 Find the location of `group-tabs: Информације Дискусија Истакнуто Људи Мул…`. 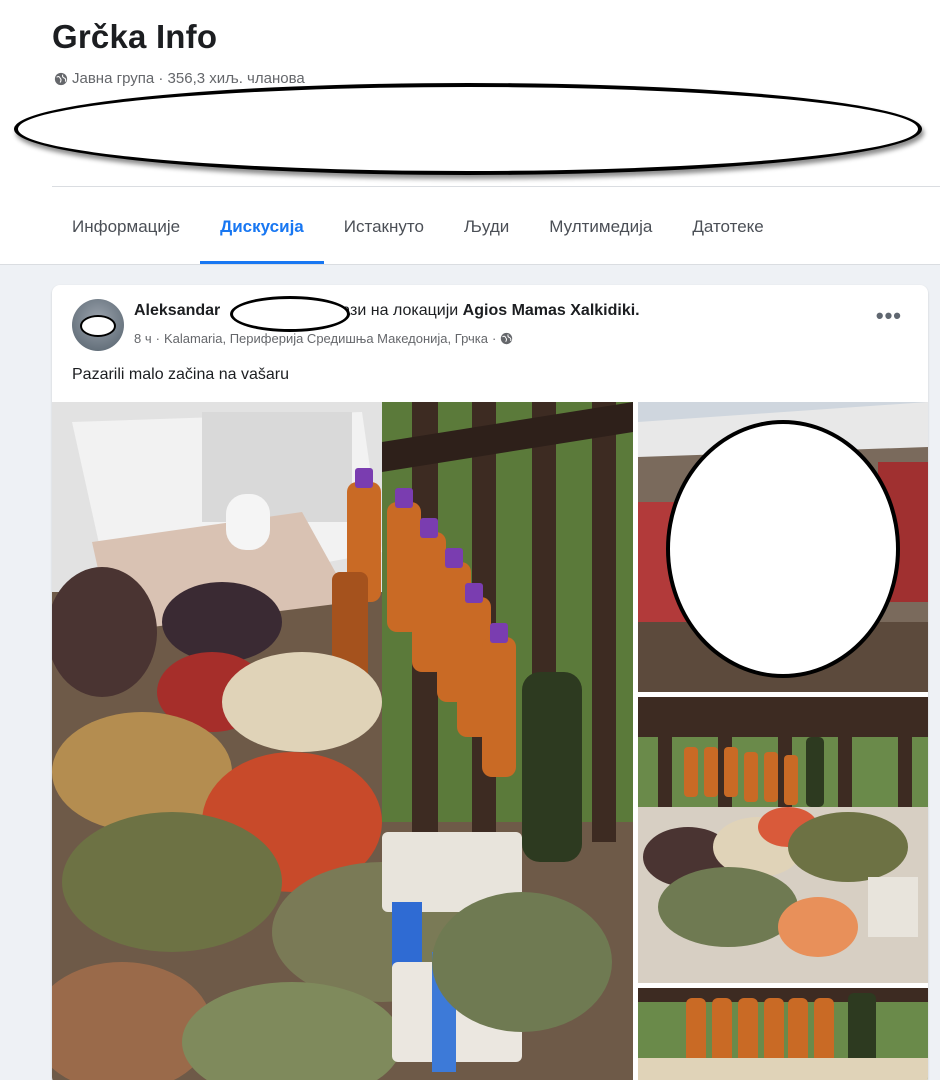

group-tabs: Информације Дискусија Истакнуто Људи Мул… is located at coordinates (418, 227).